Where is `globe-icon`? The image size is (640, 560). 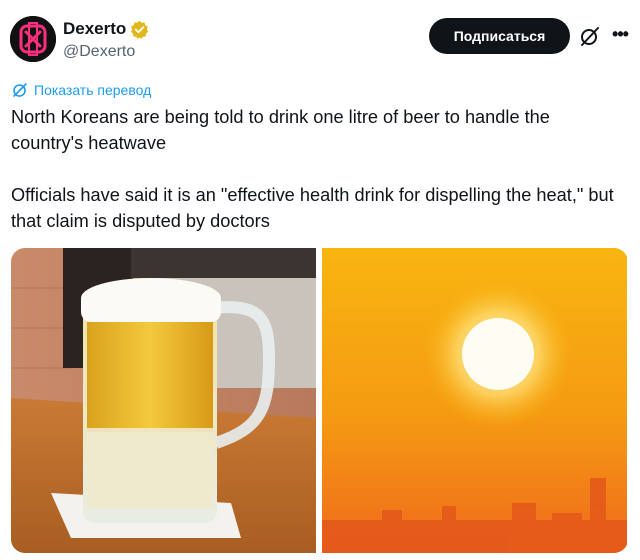
globe-icon is located at coordinates (20, 90).